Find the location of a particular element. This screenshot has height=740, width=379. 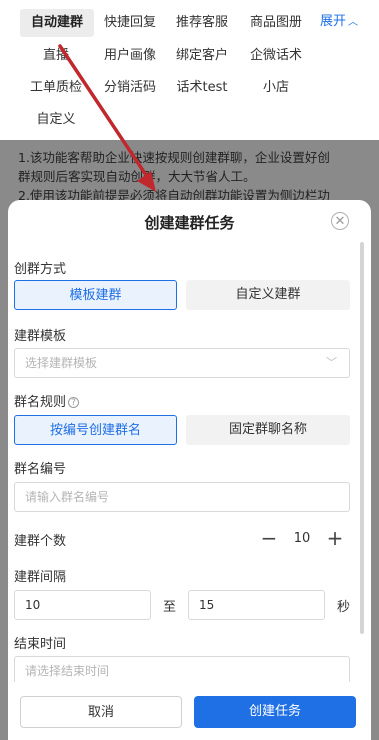

name-rule-label: 群名规则? is located at coordinates (47, 400).